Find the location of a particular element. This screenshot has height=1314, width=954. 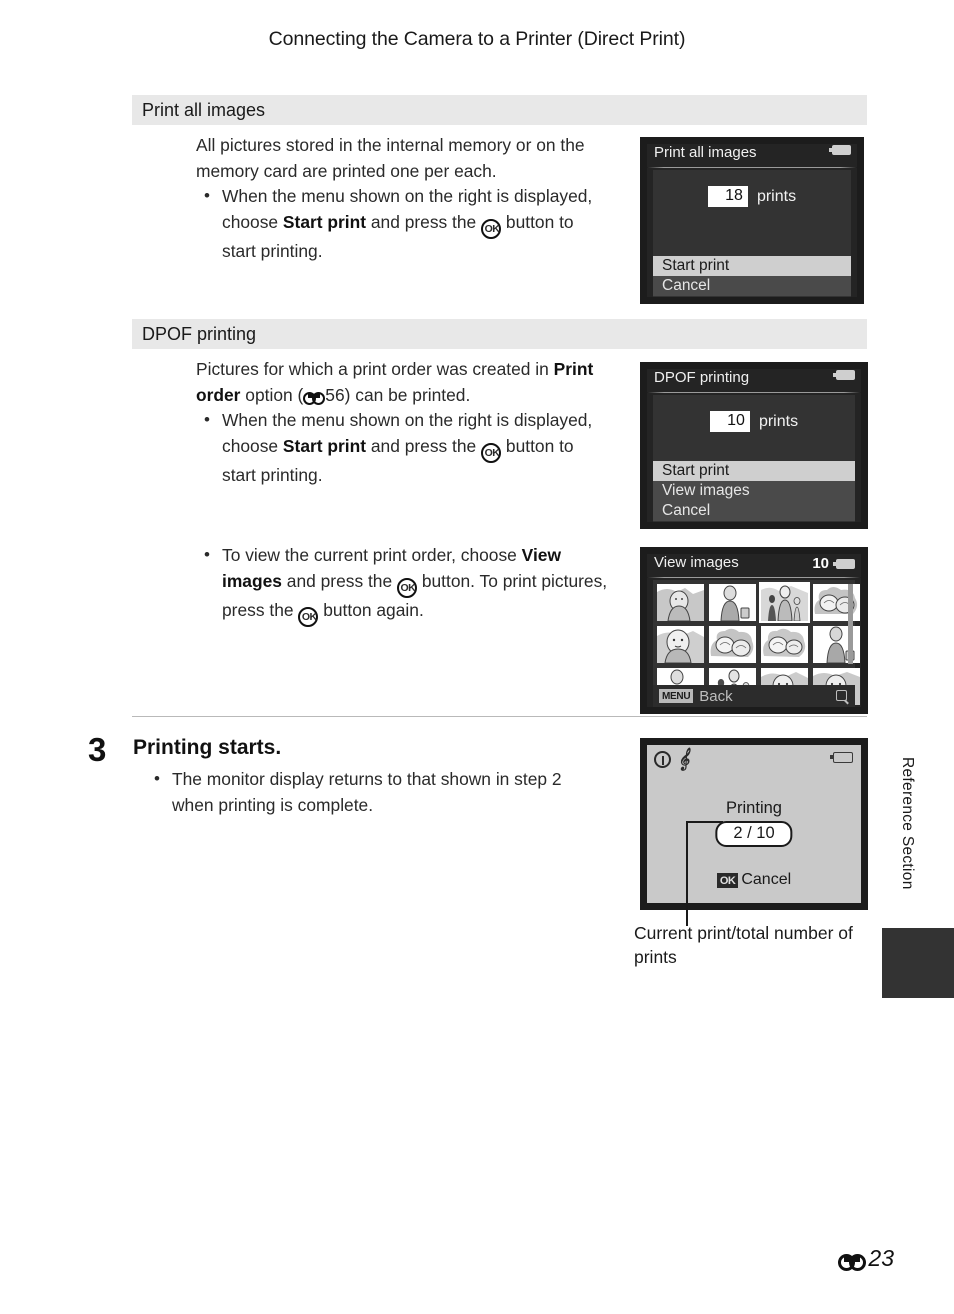

printing-status-label: Printing is located at coordinates (754, 808).